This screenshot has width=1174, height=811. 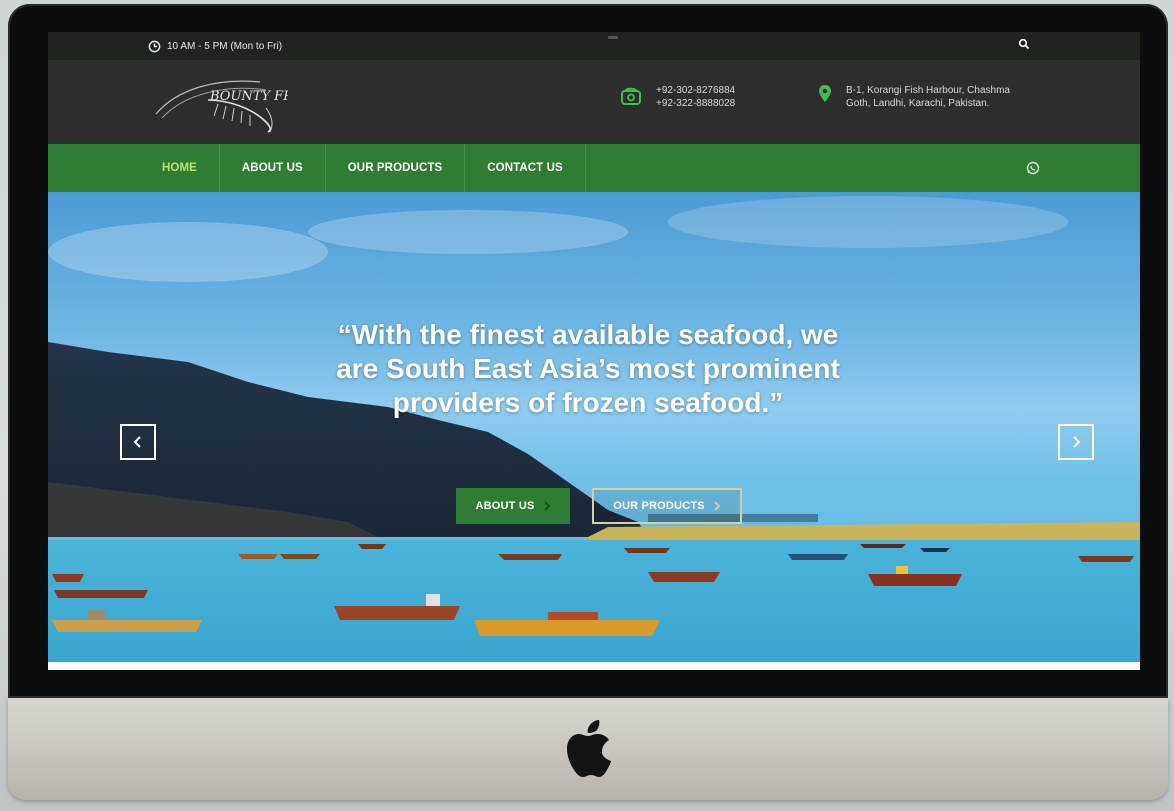 What do you see at coordinates (154, 46) in the screenshot?
I see `clock-icon` at bounding box center [154, 46].